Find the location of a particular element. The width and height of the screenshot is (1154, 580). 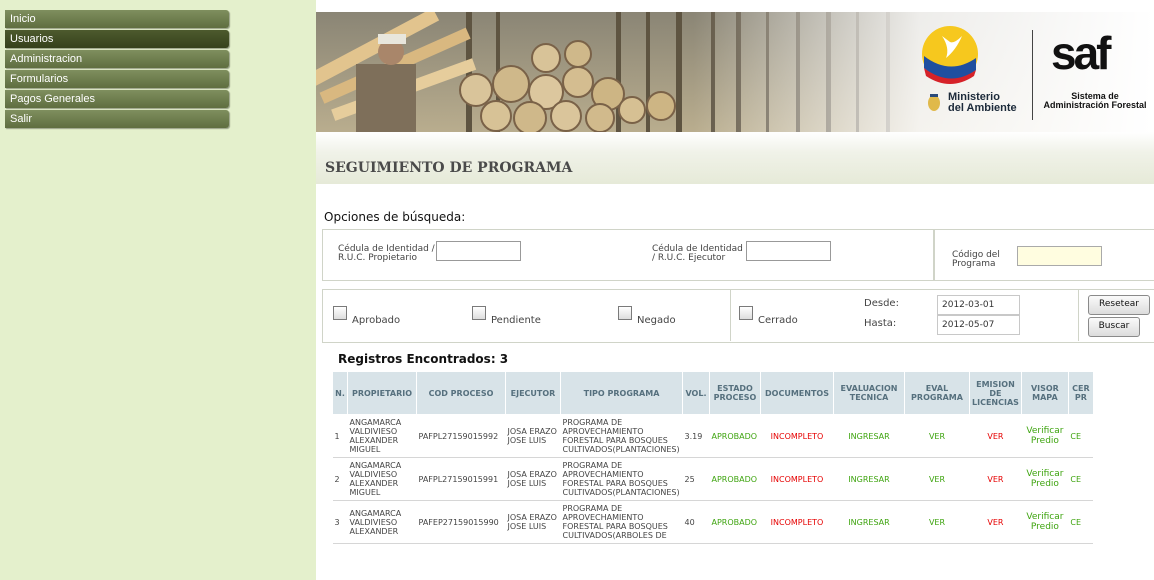

header-n: N. is located at coordinates (340, 393).